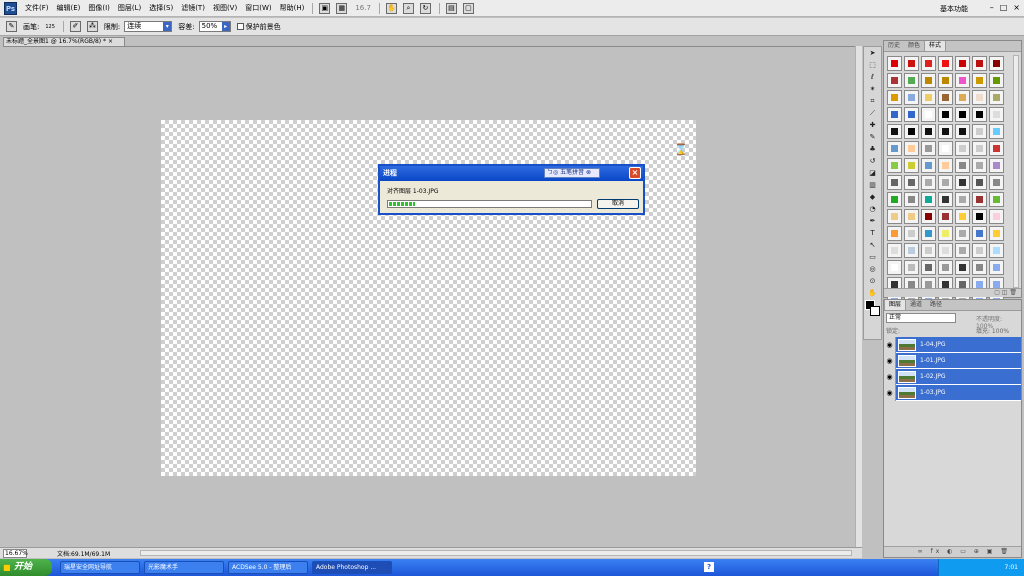  Describe the element at coordinates (872, 53) in the screenshot. I see `move-tool-icon: ➤` at that location.